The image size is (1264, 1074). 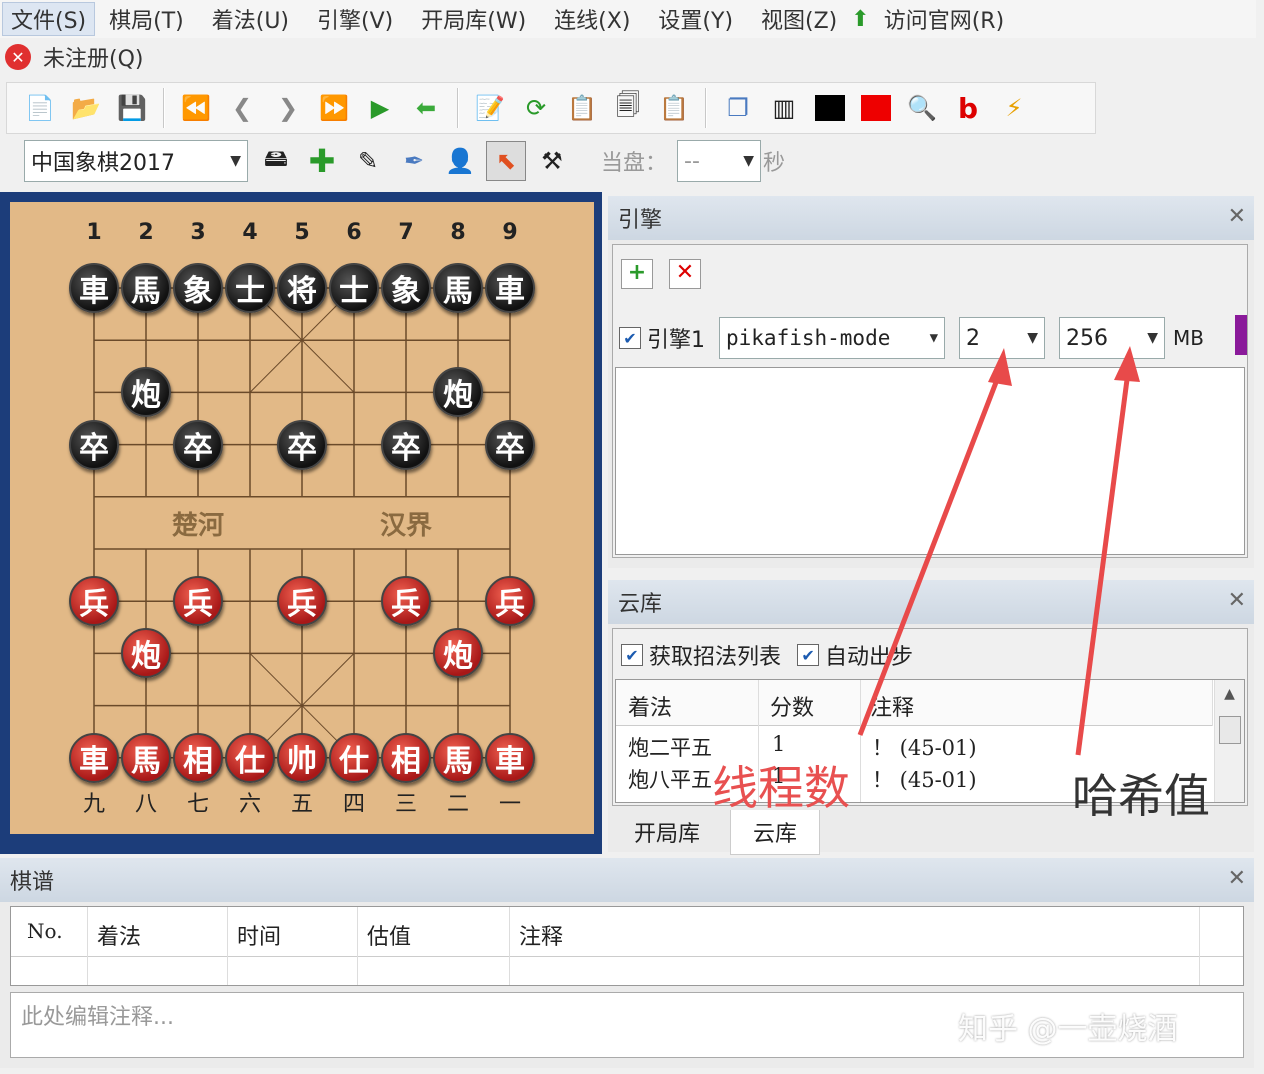 I want to click on first-move-icon: ⏪, so click(x=196, y=108).